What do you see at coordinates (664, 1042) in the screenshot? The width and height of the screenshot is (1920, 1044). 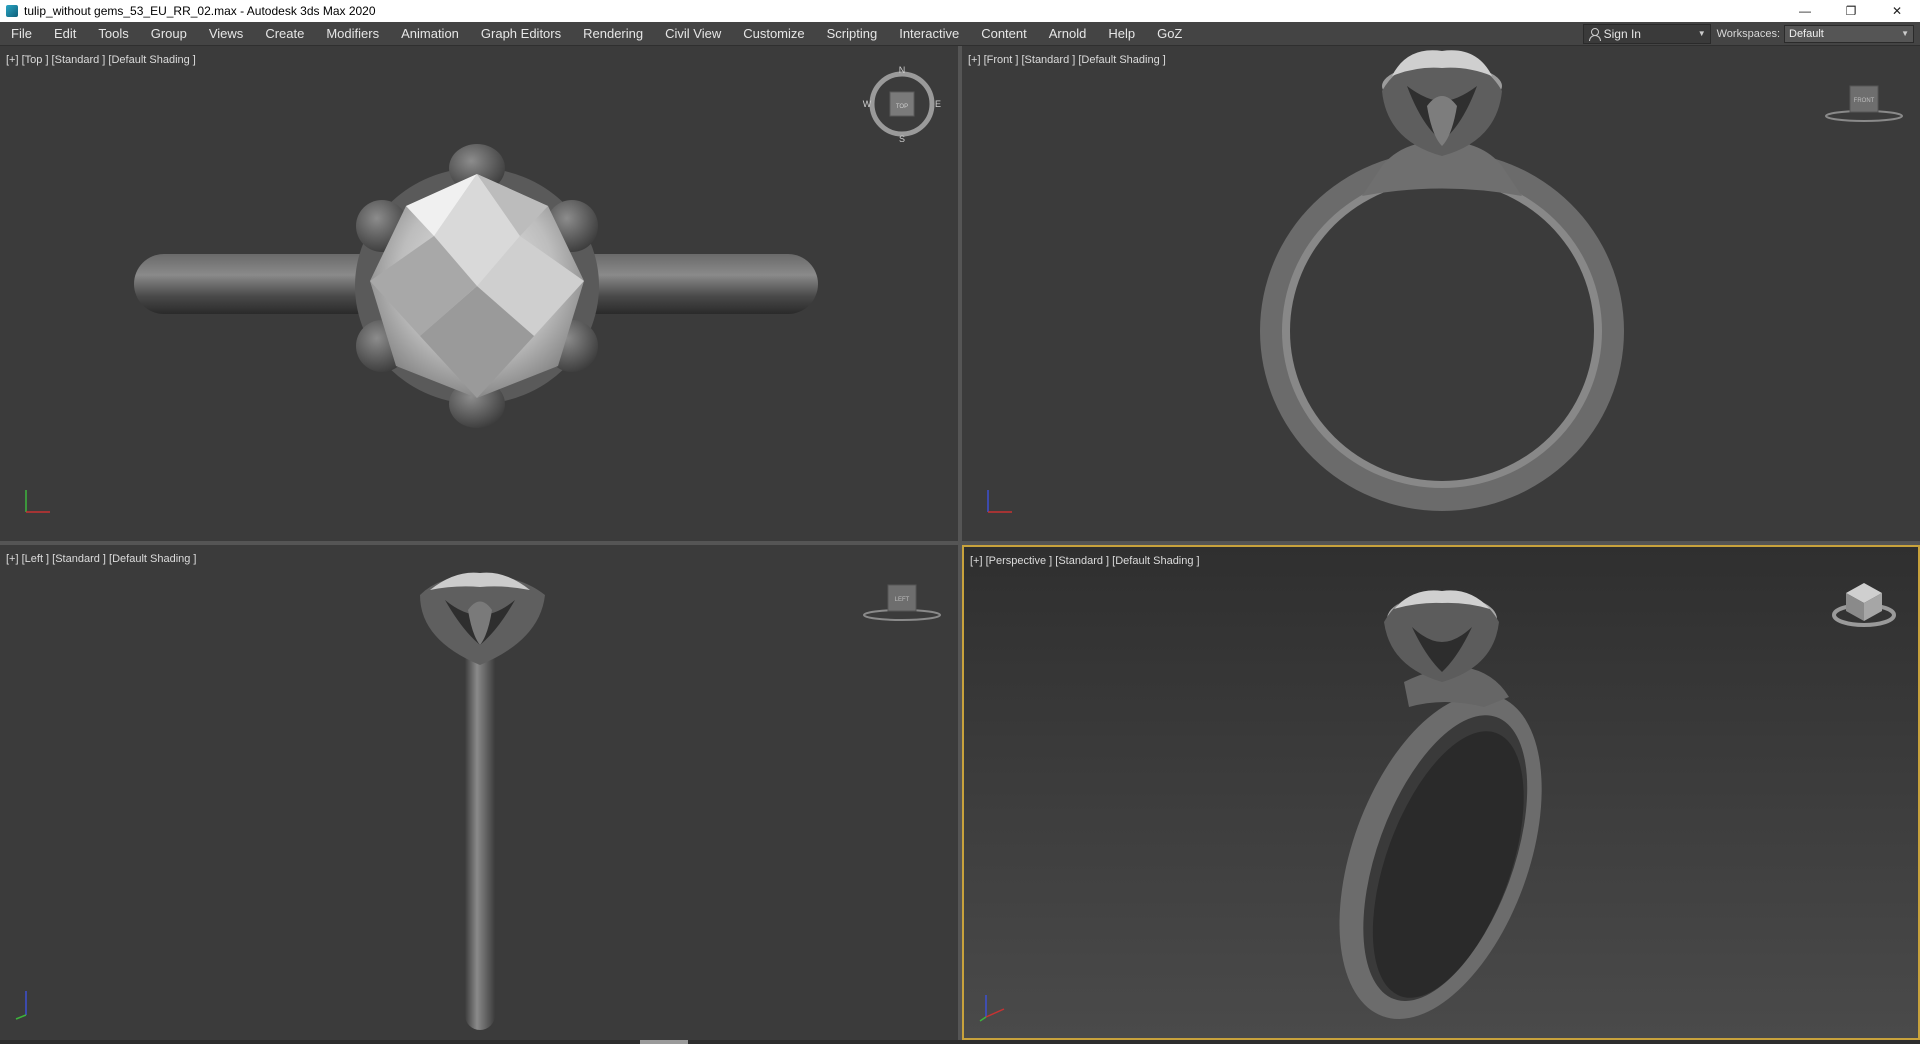 I see `timeline-slider-handle` at bounding box center [664, 1042].